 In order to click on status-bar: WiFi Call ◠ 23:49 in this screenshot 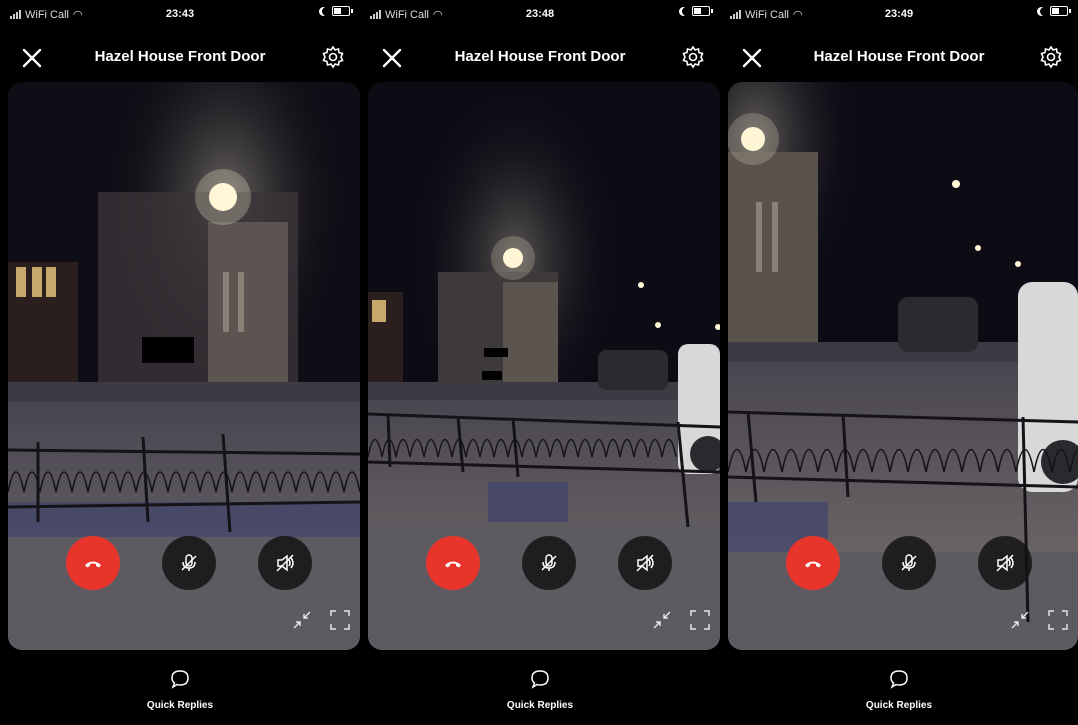, I will do `click(899, 17)`.